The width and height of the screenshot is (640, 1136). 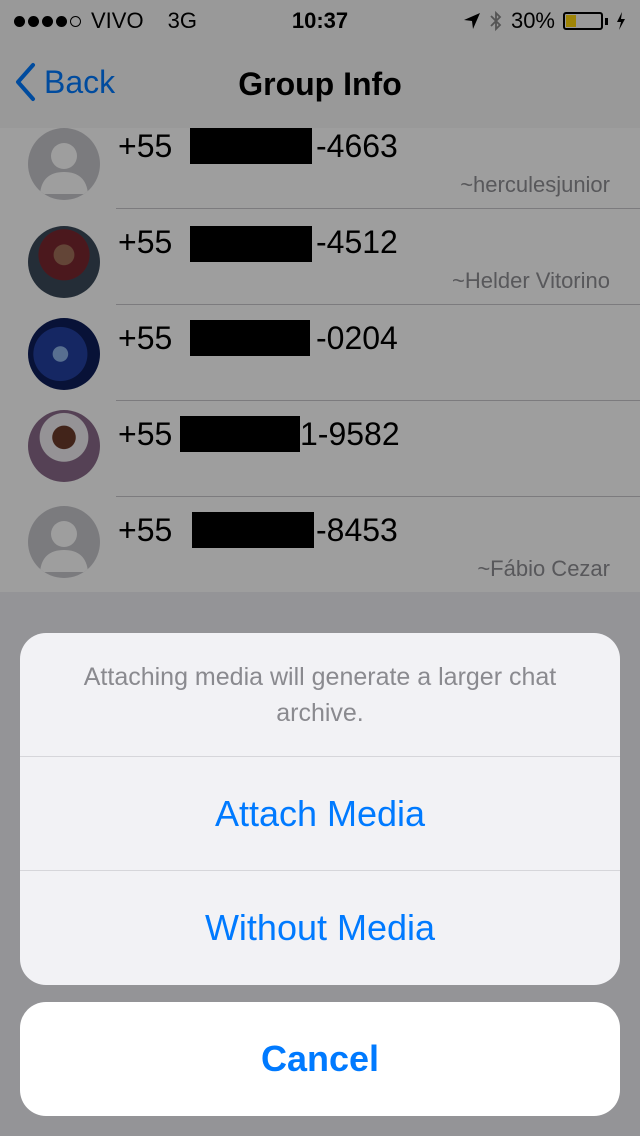 What do you see at coordinates (320, 928) in the screenshot?
I see `without-media-button: Without Media` at bounding box center [320, 928].